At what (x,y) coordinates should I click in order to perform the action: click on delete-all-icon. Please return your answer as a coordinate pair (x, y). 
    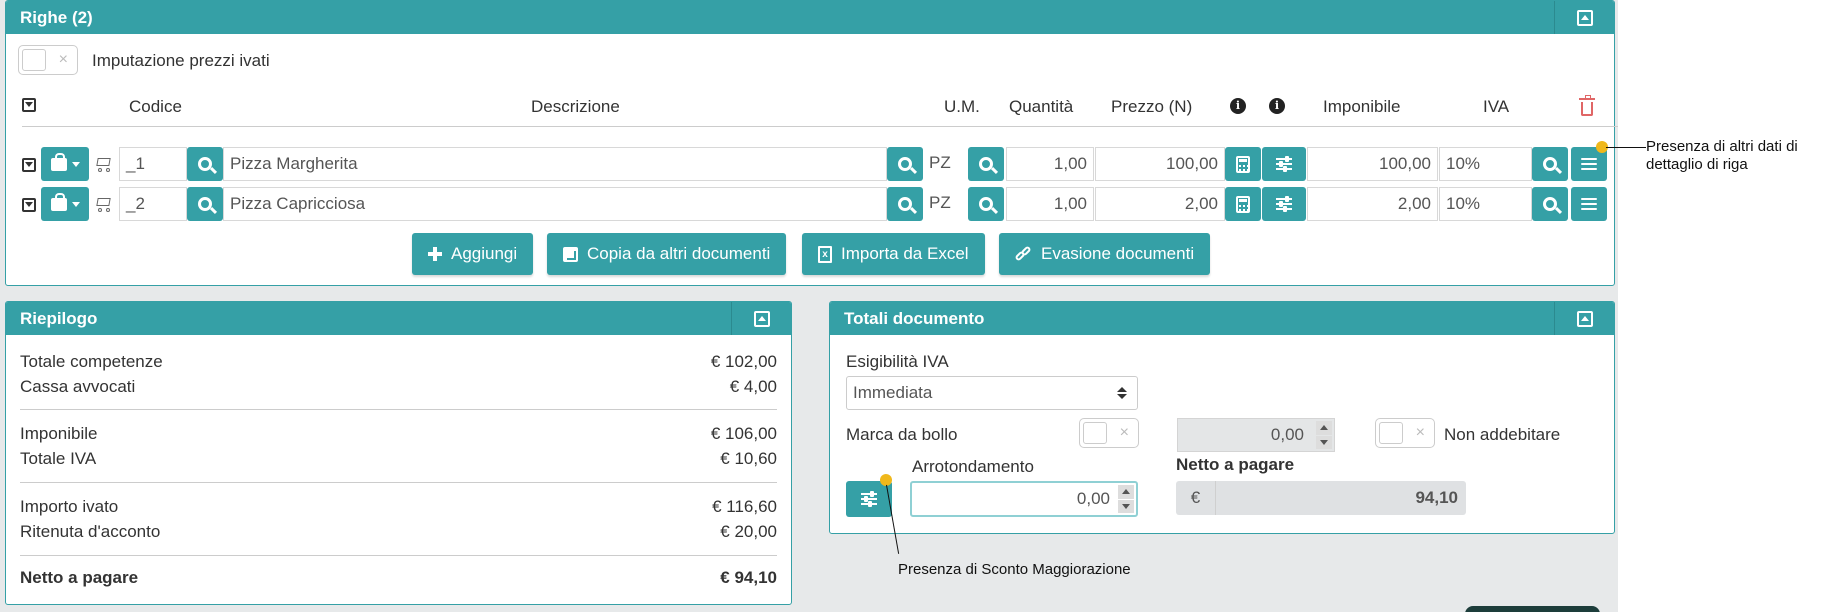
    Looking at the image, I should click on (1587, 105).